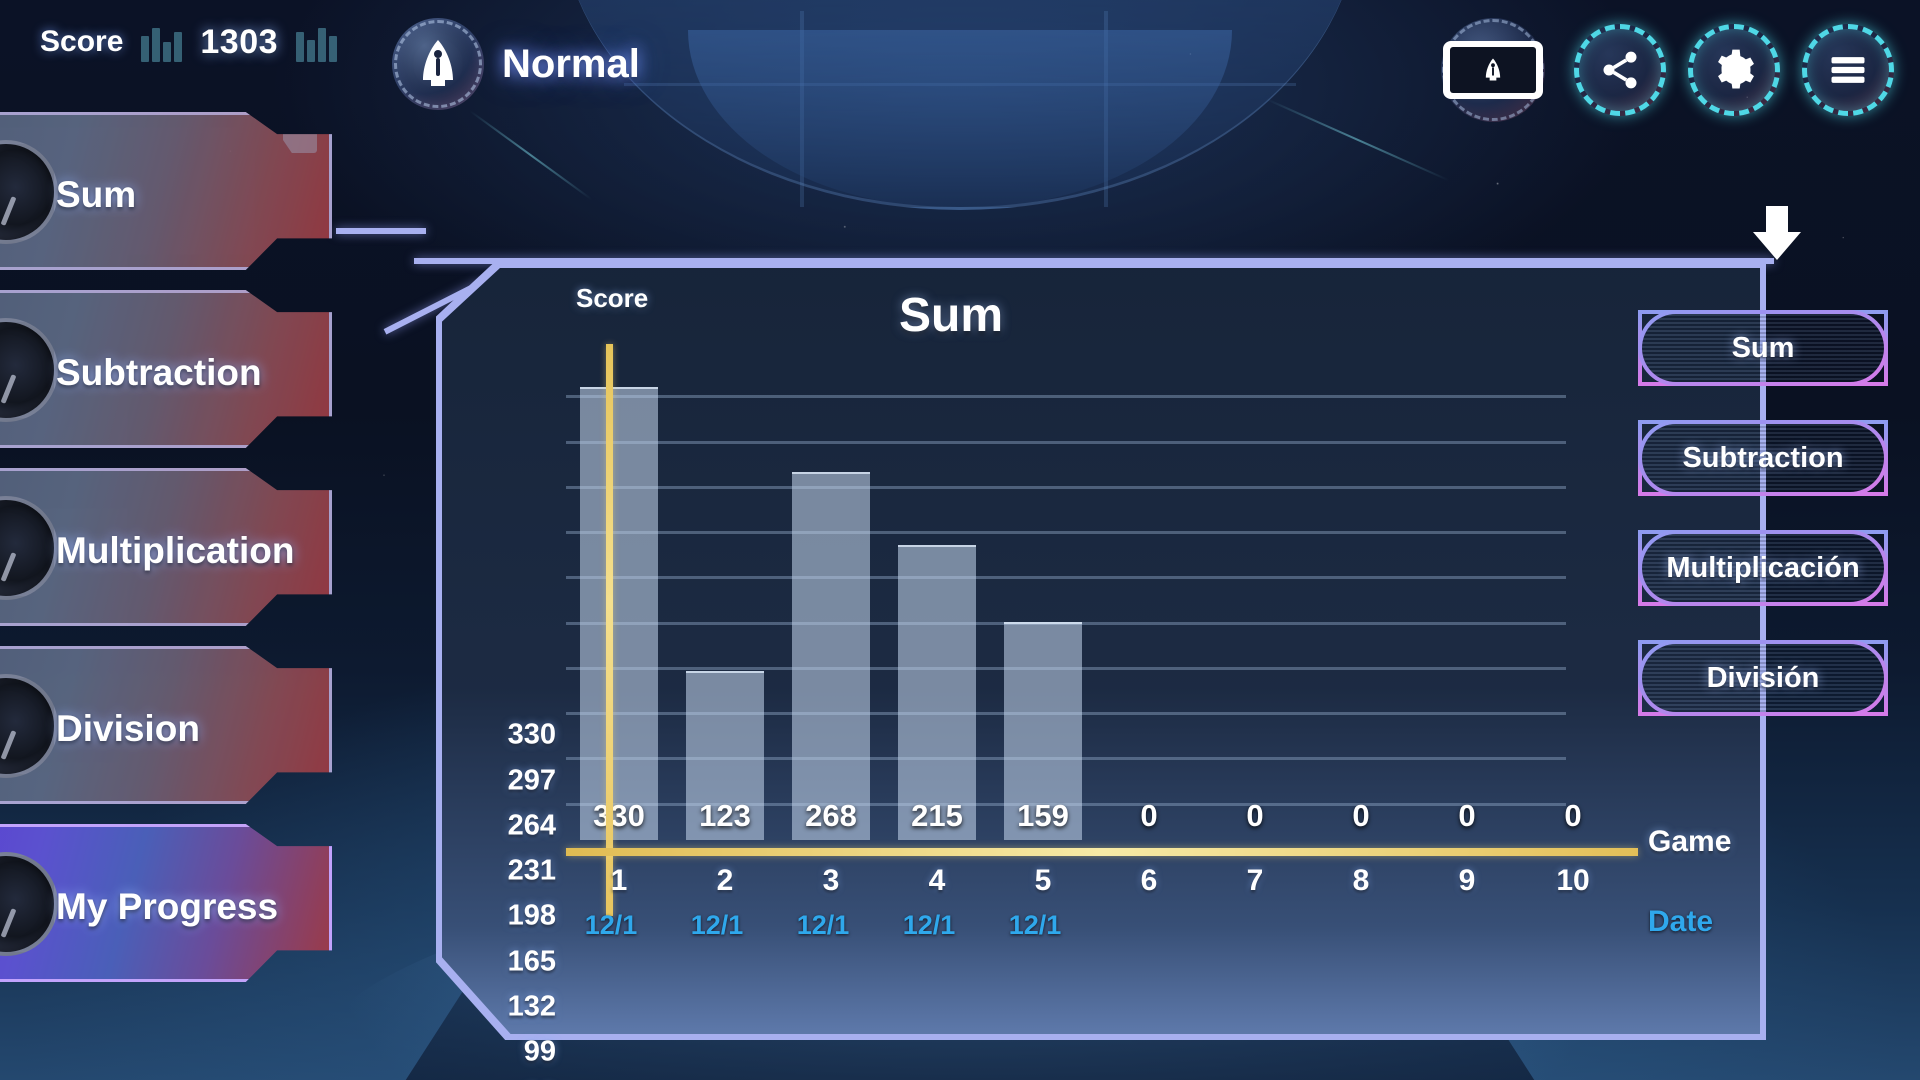  I want to click on bar-value-label: 268, so click(831, 815).